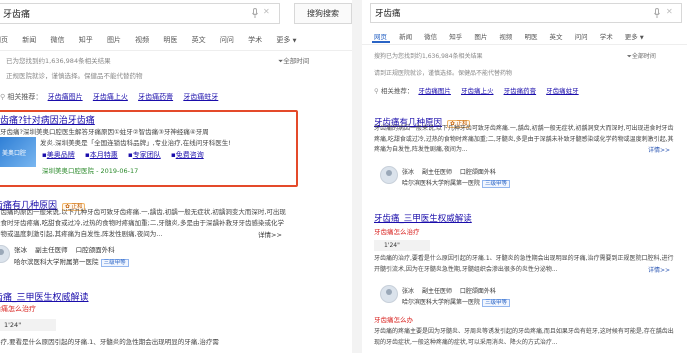  Describe the element at coordinates (18, 309) in the screenshot. I see `question-title: 齿痛怎么治疗` at that location.